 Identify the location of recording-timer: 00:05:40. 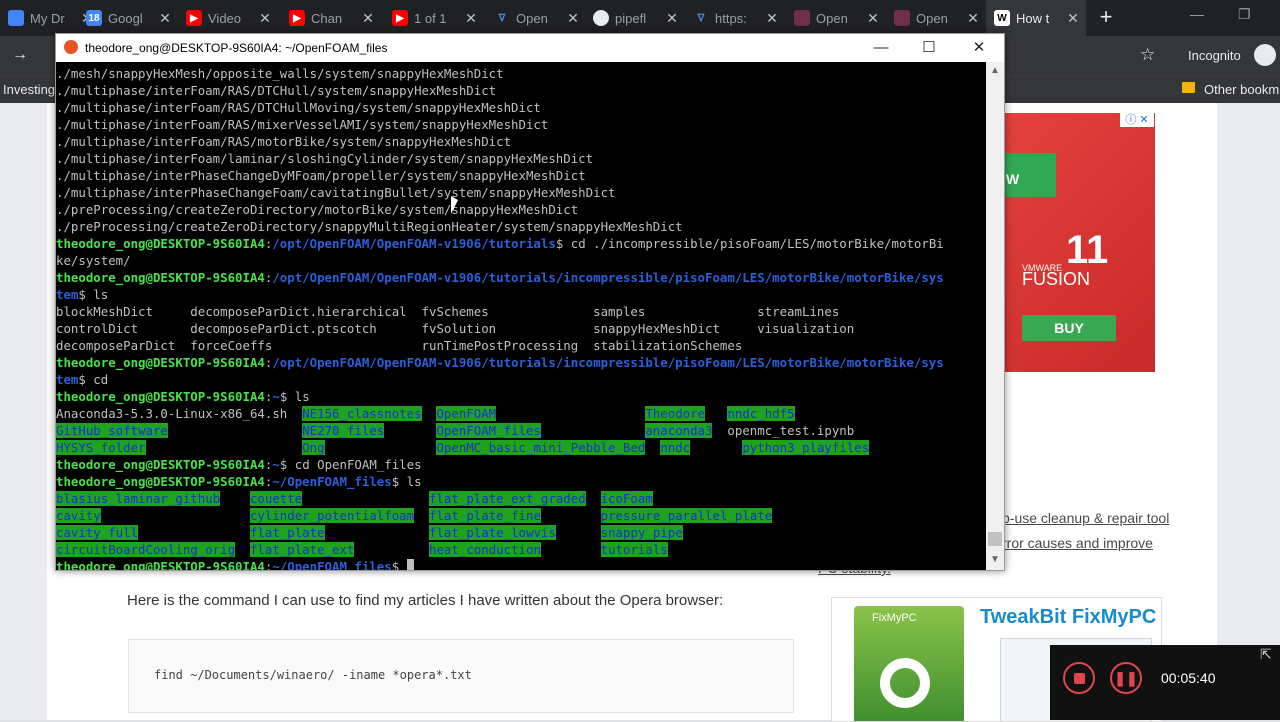
(1188, 678).